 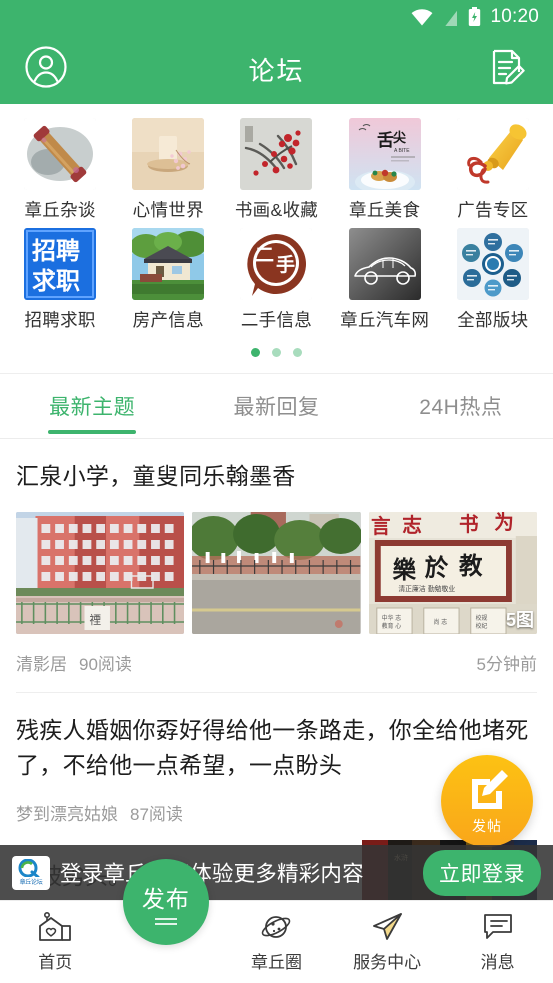 What do you see at coordinates (264, 255) in the screenshot?
I see `svg-text: 二` at bounding box center [264, 255].